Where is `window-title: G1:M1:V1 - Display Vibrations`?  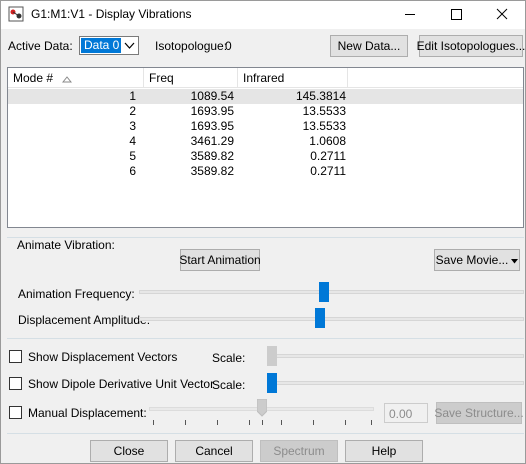 window-title: G1:M1:V1 - Display Vibrations is located at coordinates (111, 14).